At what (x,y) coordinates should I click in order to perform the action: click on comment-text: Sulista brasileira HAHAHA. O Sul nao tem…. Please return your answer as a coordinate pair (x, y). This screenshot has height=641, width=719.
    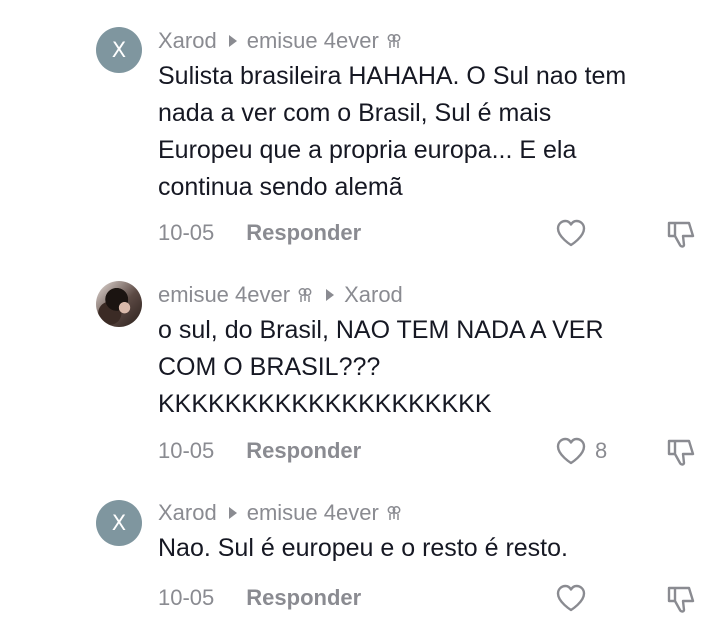
    Looking at the image, I should click on (392, 131).